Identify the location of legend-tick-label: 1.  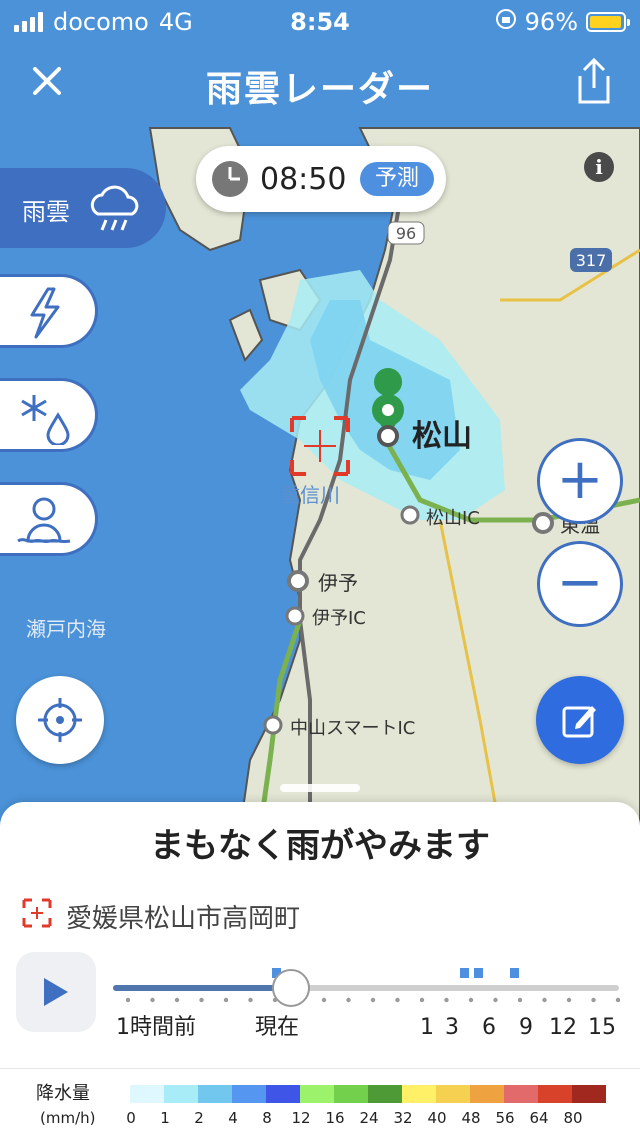
(165, 1118).